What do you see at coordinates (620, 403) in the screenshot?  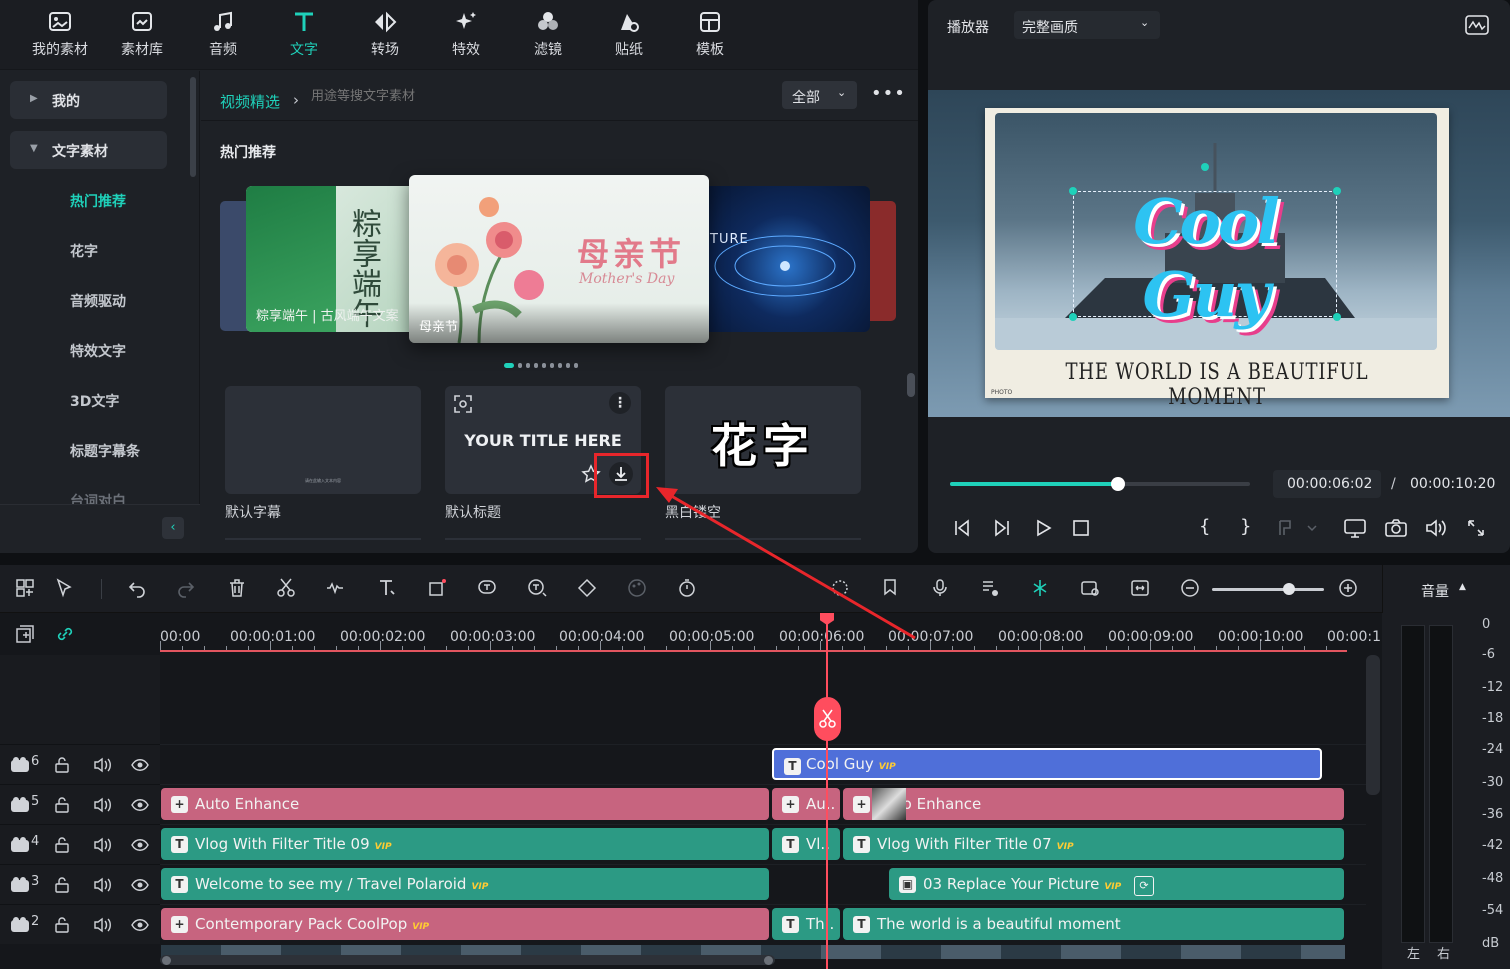 I see `card-menu-icon: ⋮` at bounding box center [620, 403].